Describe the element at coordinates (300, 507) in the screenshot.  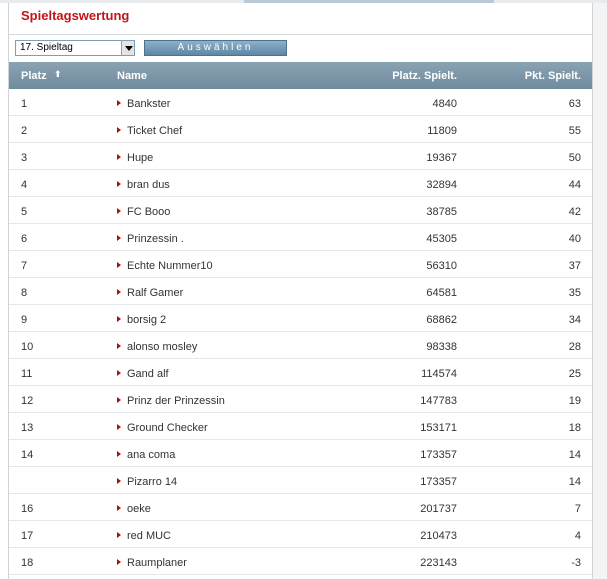
I see `table-row: 16 oeke 201737 7` at that location.